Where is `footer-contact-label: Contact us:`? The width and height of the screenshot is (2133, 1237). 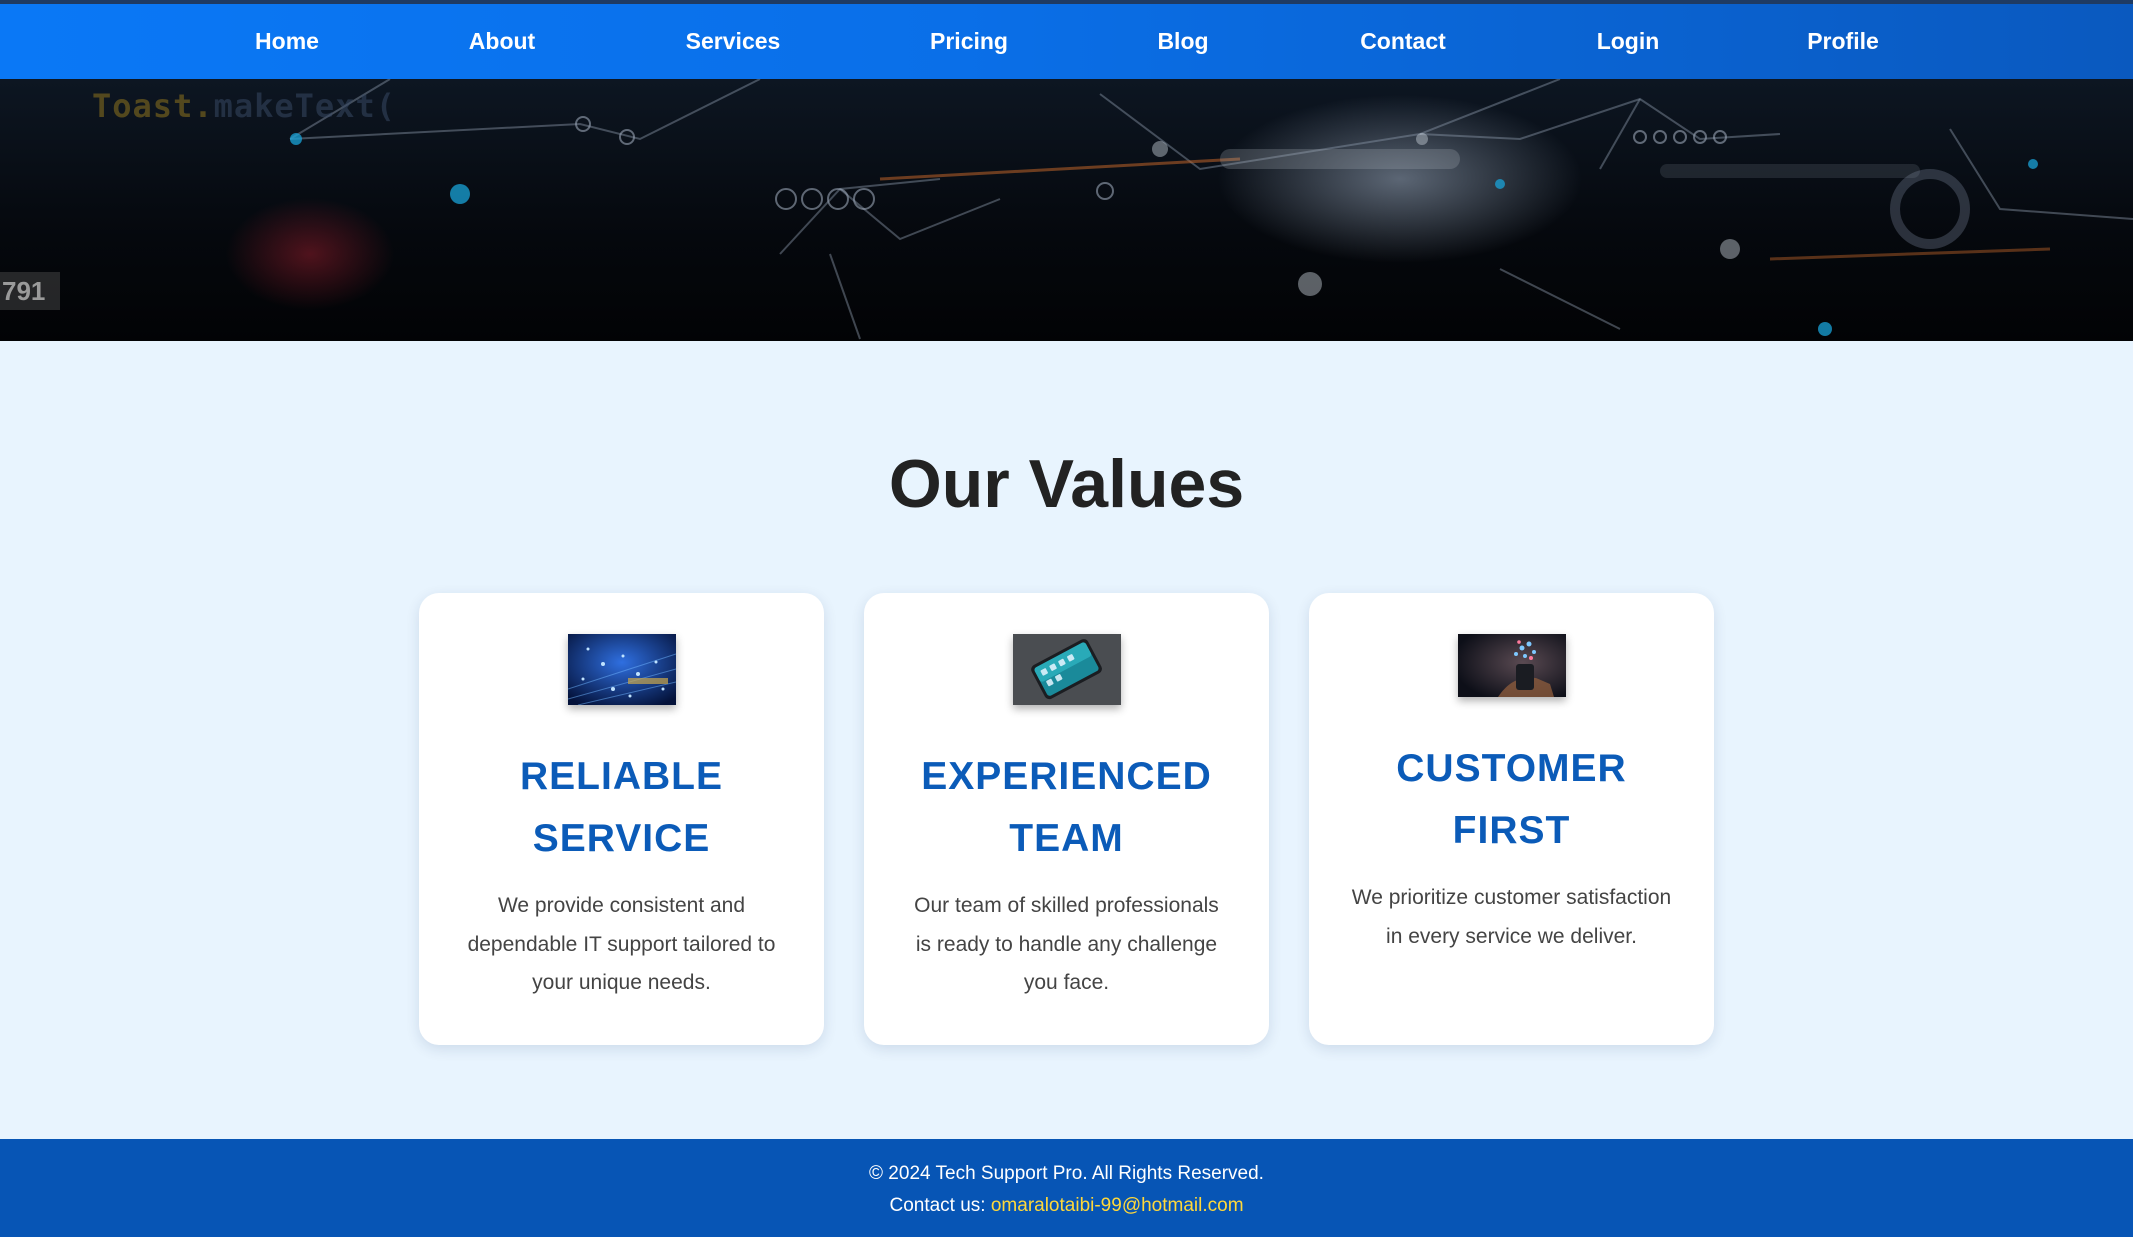 footer-contact-label: Contact us: is located at coordinates (937, 1205).